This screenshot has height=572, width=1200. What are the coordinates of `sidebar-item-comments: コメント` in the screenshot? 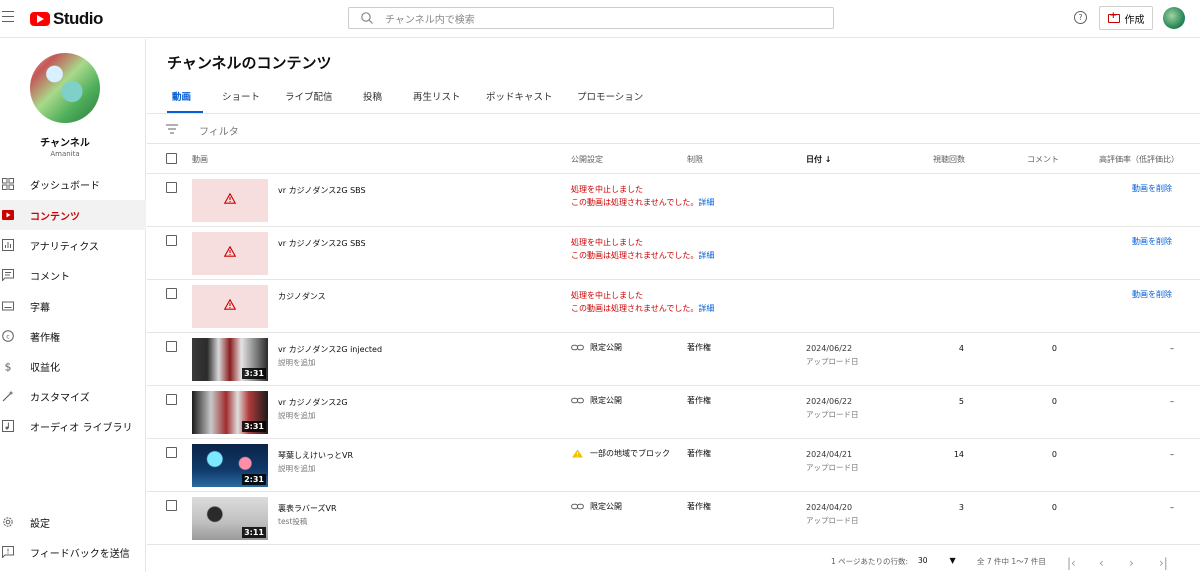 It's located at (73, 275).